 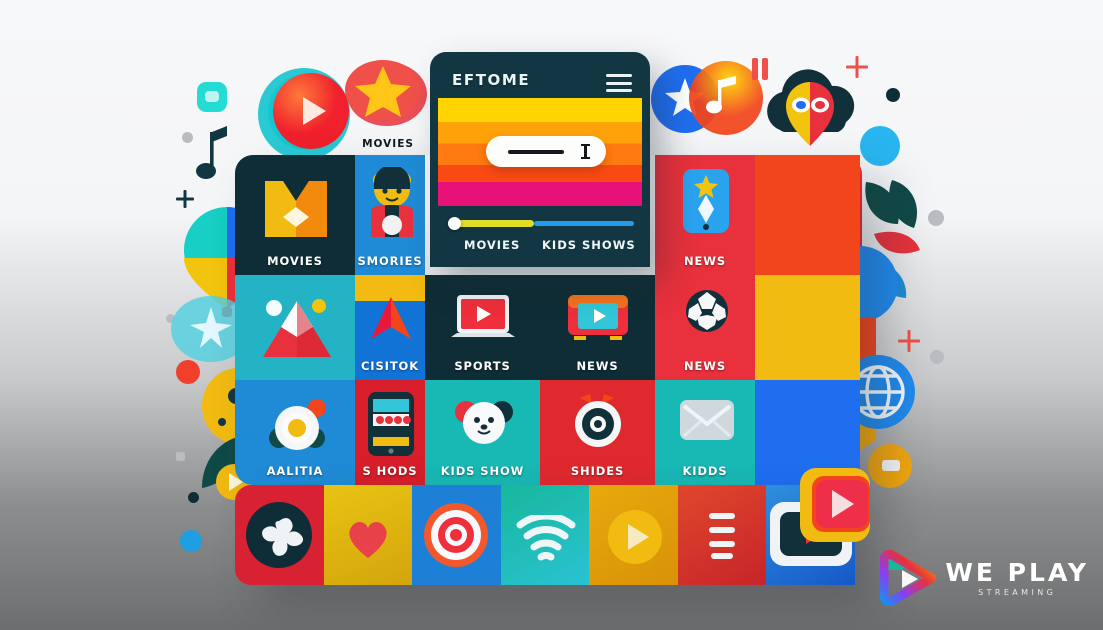 What do you see at coordinates (482, 471) in the screenshot?
I see `tile-label: KIDS SHOW` at bounding box center [482, 471].